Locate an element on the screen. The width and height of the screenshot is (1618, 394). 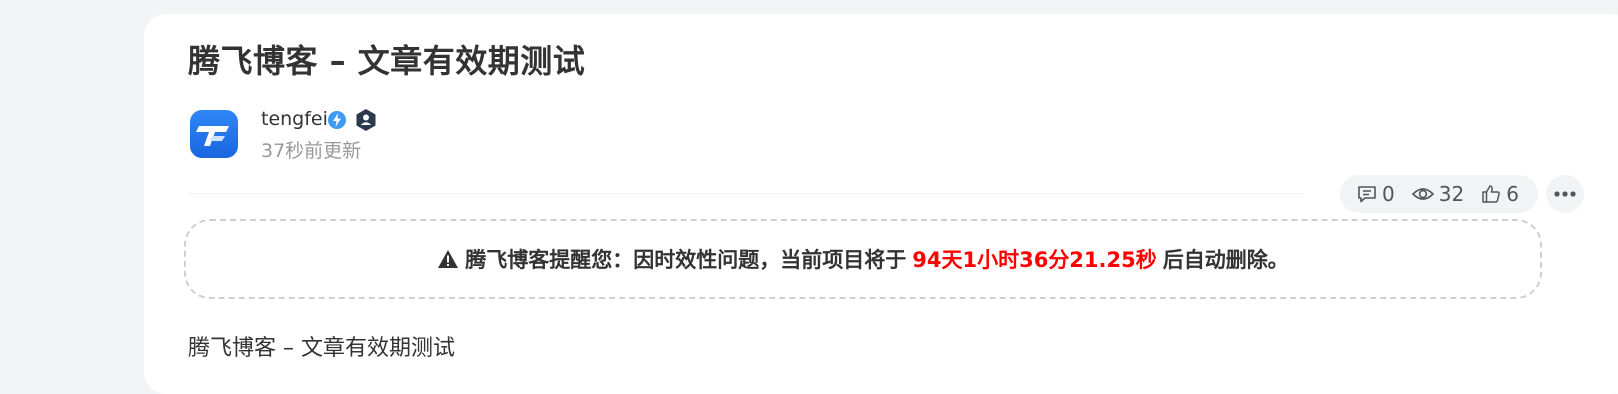
countdown-timer: 94天1小时36分21.25秒 is located at coordinates (1034, 260).